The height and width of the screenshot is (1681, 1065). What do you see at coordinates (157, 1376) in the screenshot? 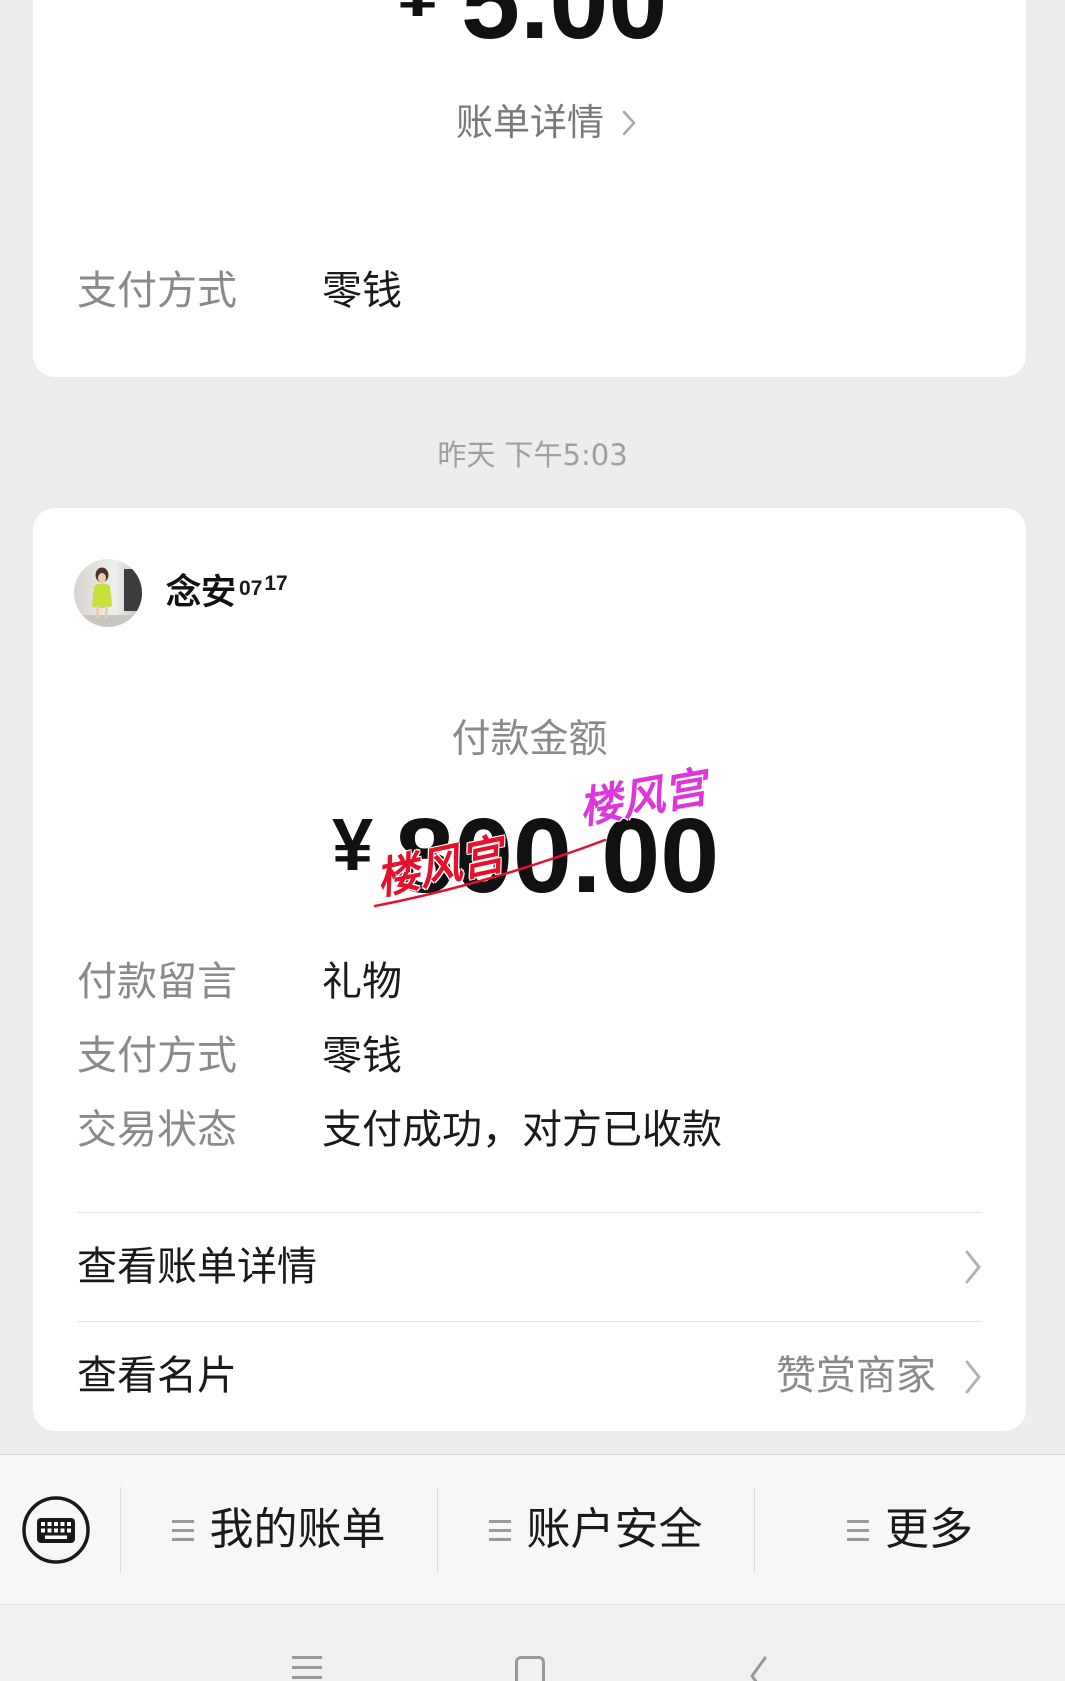
I see `view-business-card-label: 查看名片` at bounding box center [157, 1376].